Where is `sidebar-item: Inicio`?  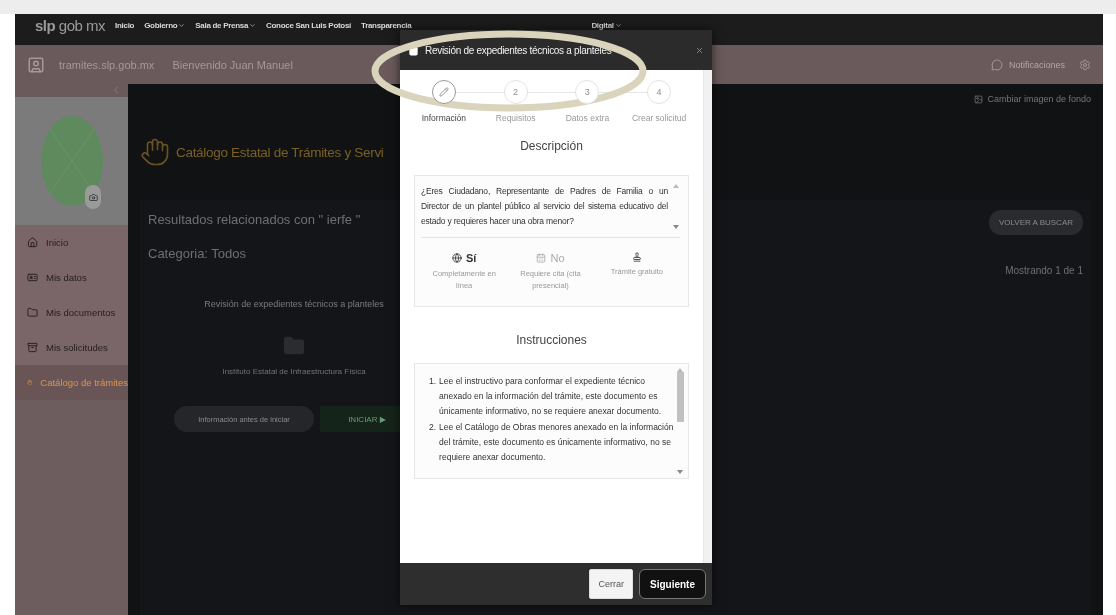
sidebar-item: Inicio is located at coordinates (71, 242).